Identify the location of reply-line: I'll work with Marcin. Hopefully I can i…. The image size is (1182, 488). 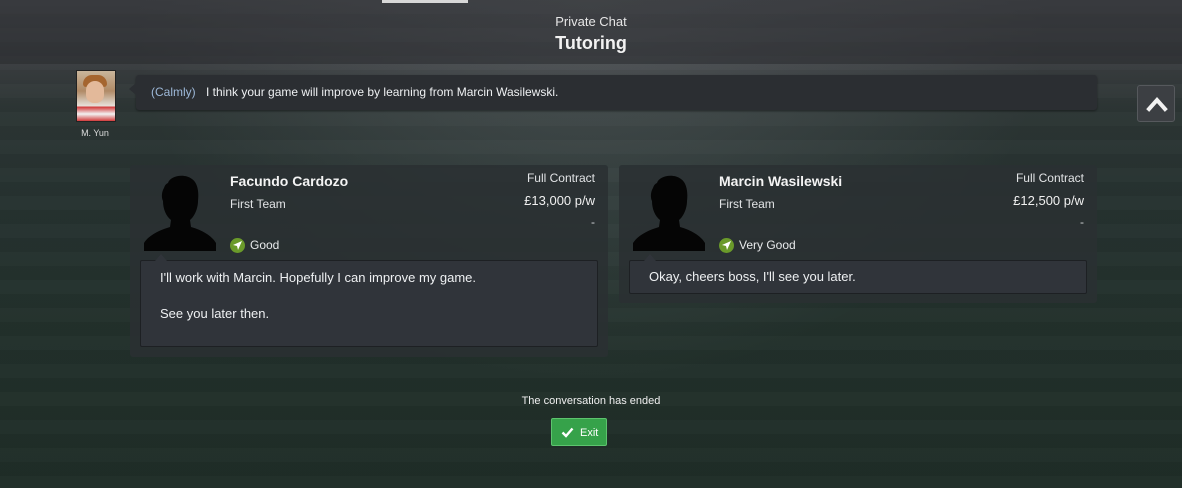
(318, 277).